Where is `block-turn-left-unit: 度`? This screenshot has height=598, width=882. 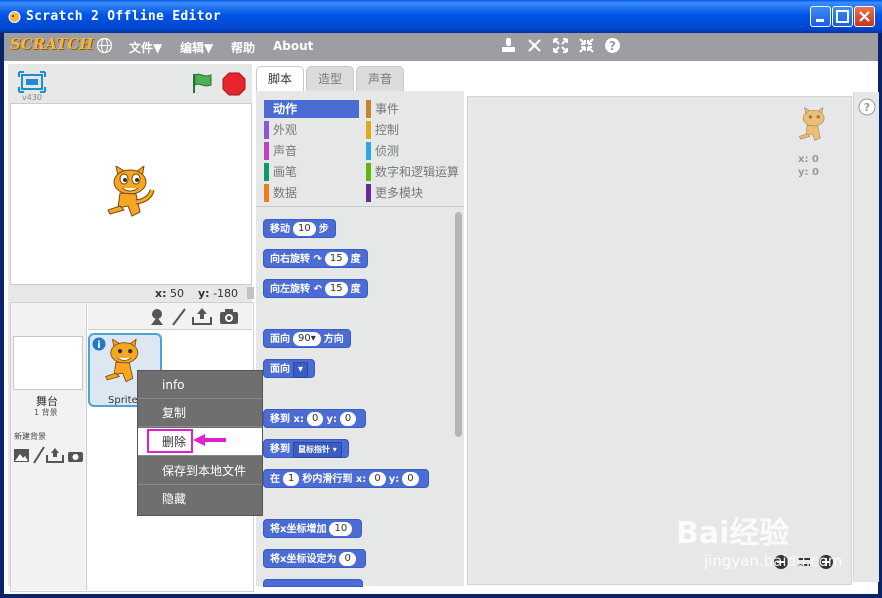
block-turn-left-unit: 度 is located at coordinates (355, 289).